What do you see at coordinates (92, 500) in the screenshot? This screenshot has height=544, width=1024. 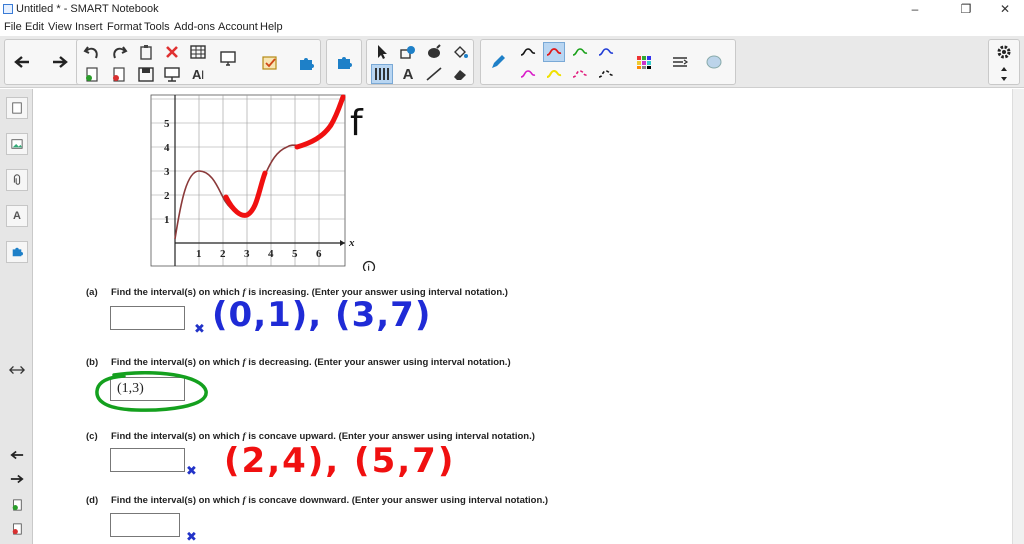 I see `question-d-label: (d)` at bounding box center [92, 500].